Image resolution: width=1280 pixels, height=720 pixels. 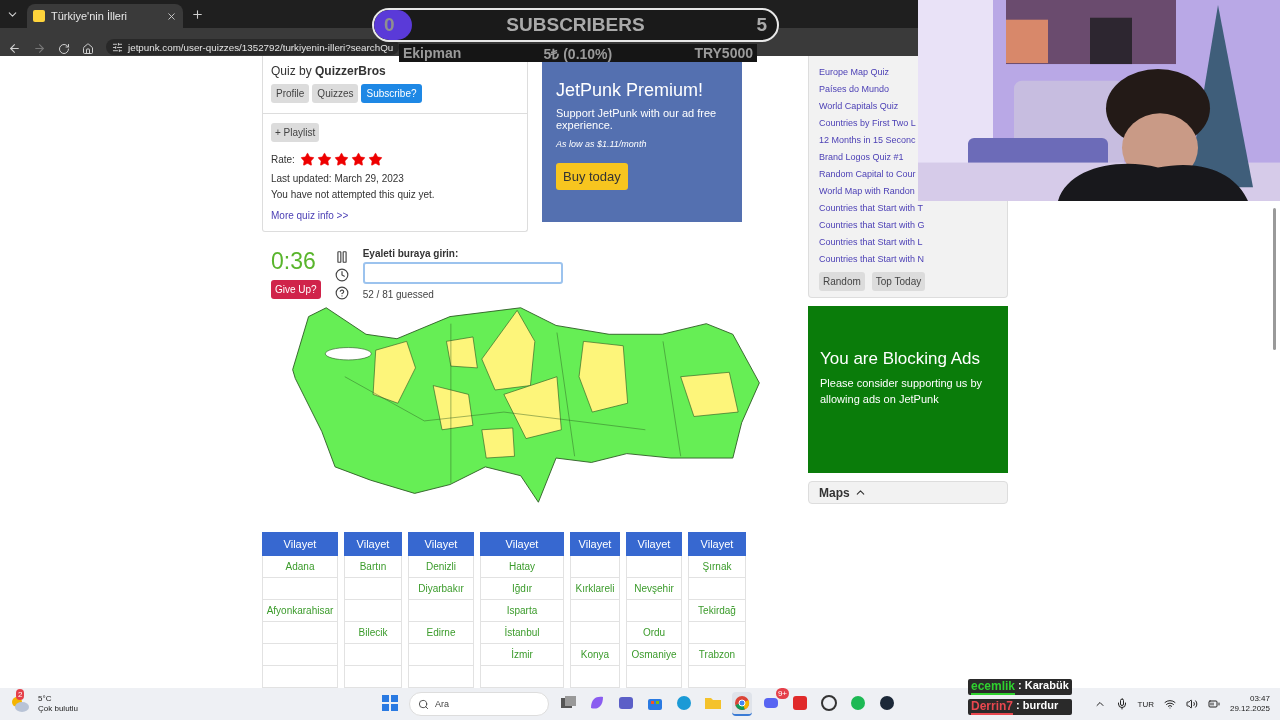 I want to click on quiz-link: Countries that Start with N, so click(x=872, y=259).